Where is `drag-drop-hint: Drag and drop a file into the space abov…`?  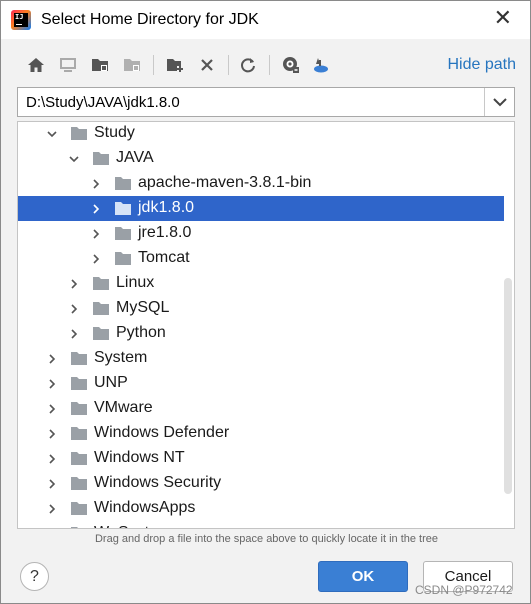 drag-drop-hint: Drag and drop a file into the space abov… is located at coordinates (266, 539).